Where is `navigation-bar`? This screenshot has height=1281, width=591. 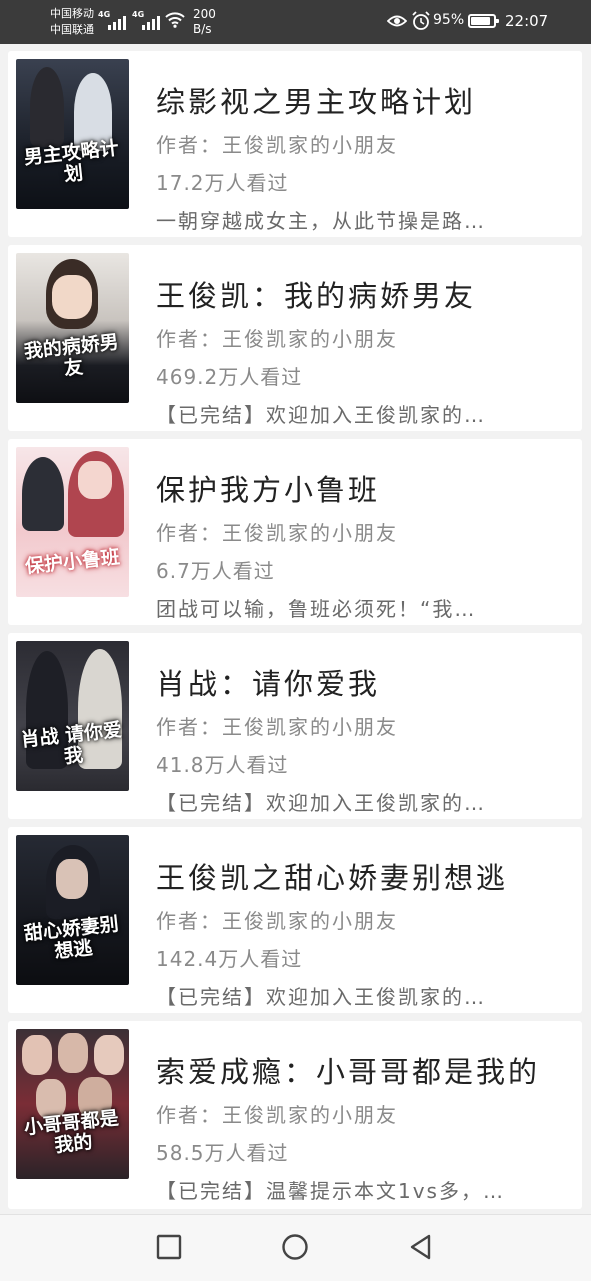
navigation-bar is located at coordinates (295, 1247).